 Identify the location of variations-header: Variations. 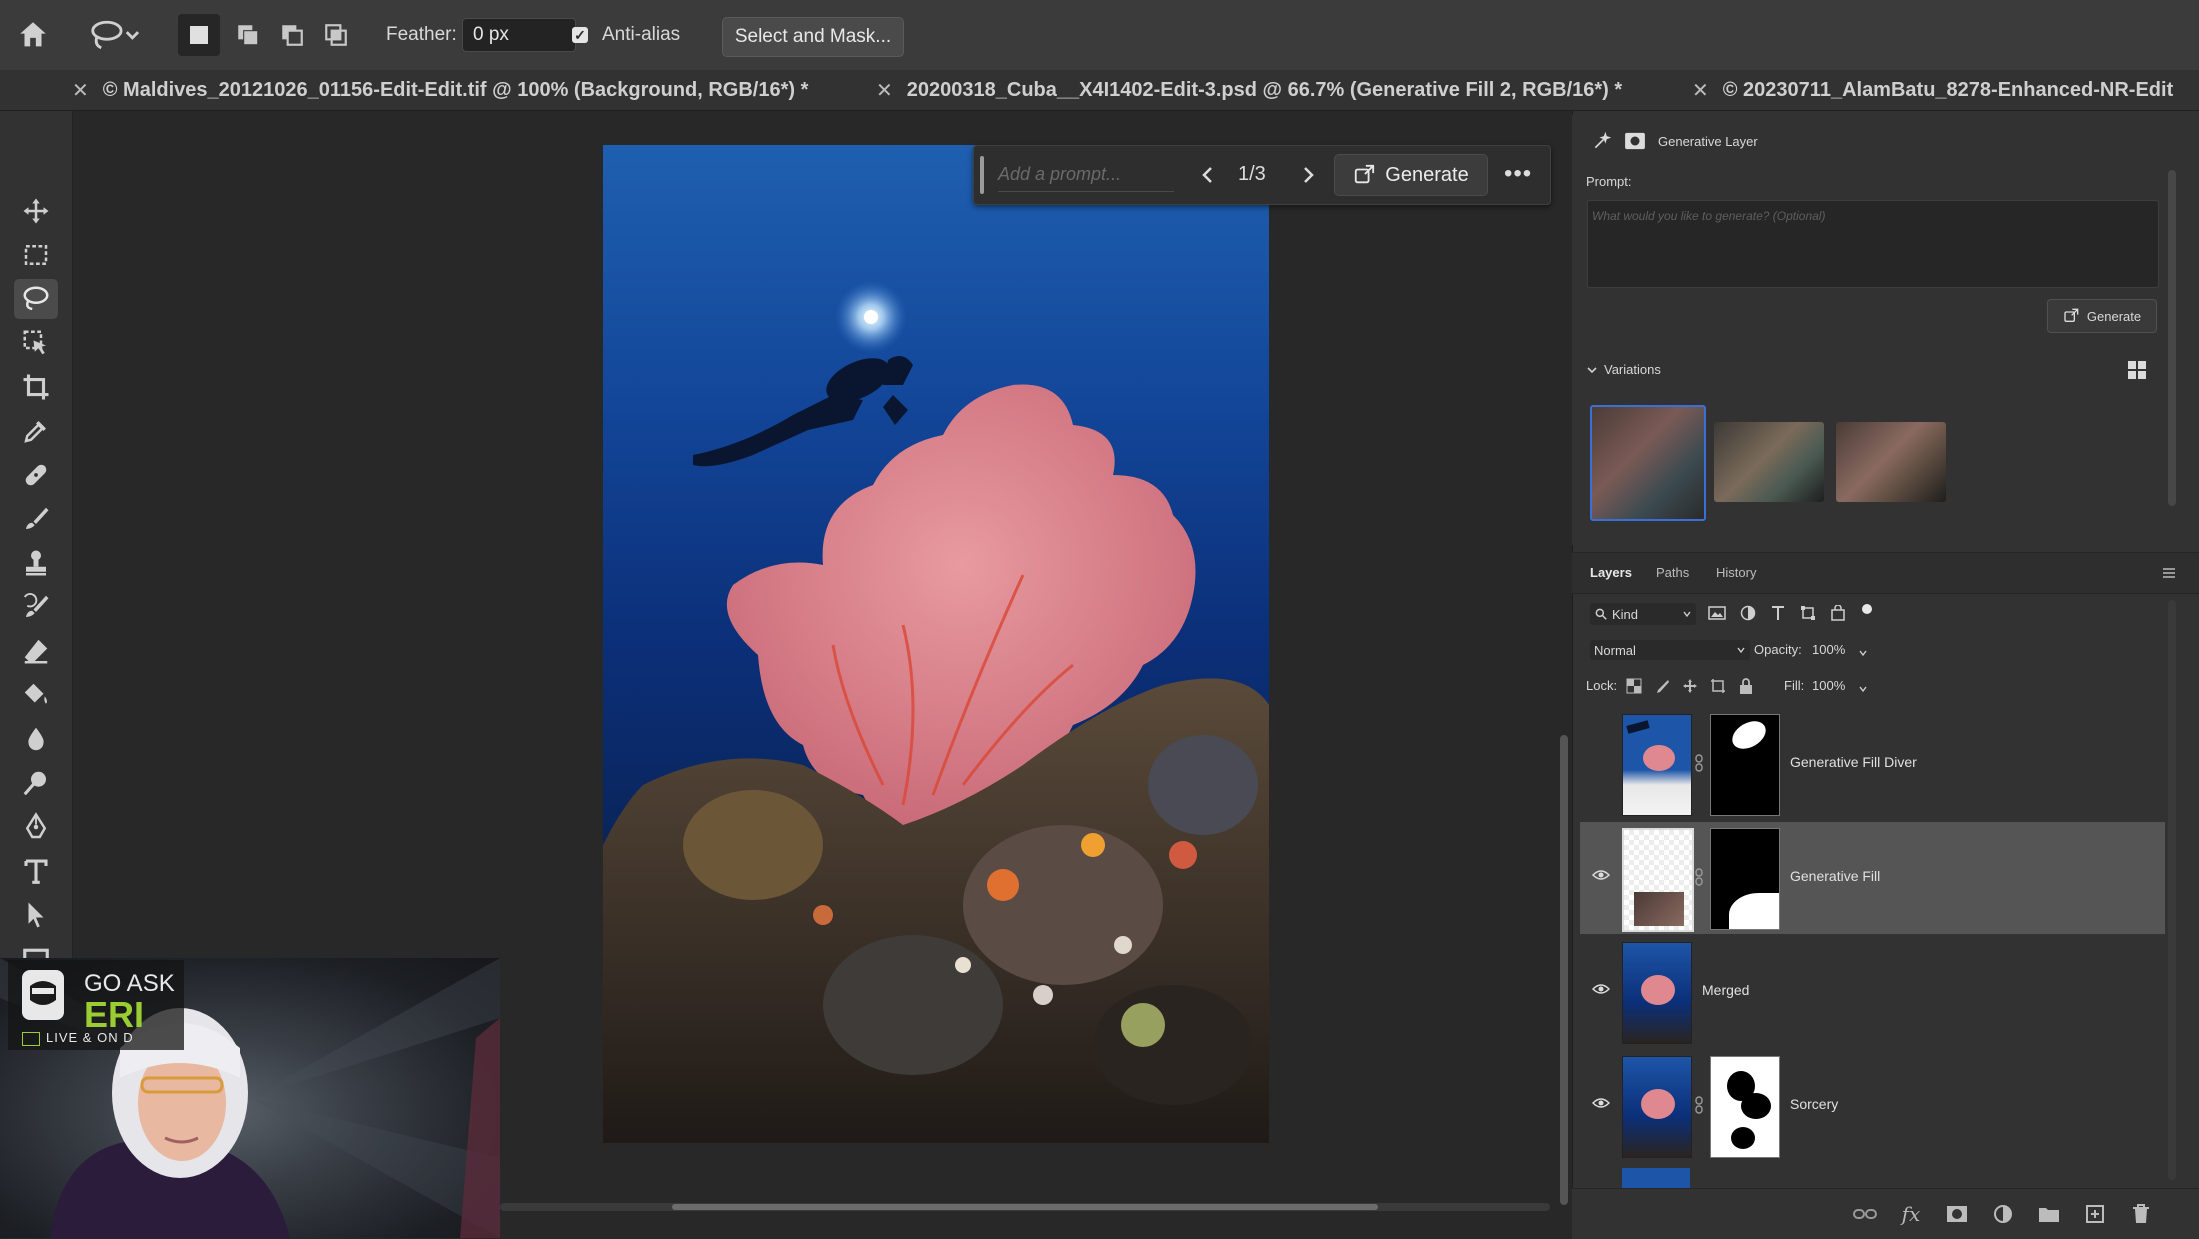
(1623, 369).